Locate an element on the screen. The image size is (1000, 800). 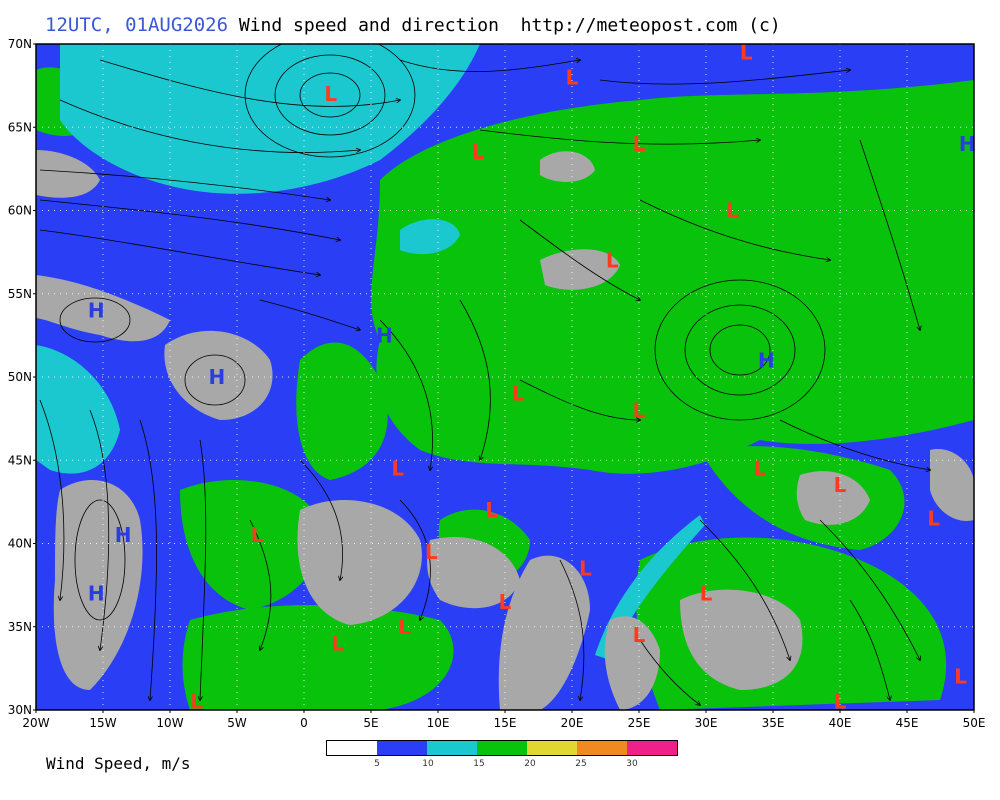
legend-title: Wind Speed, m/s is located at coordinates (118, 763).